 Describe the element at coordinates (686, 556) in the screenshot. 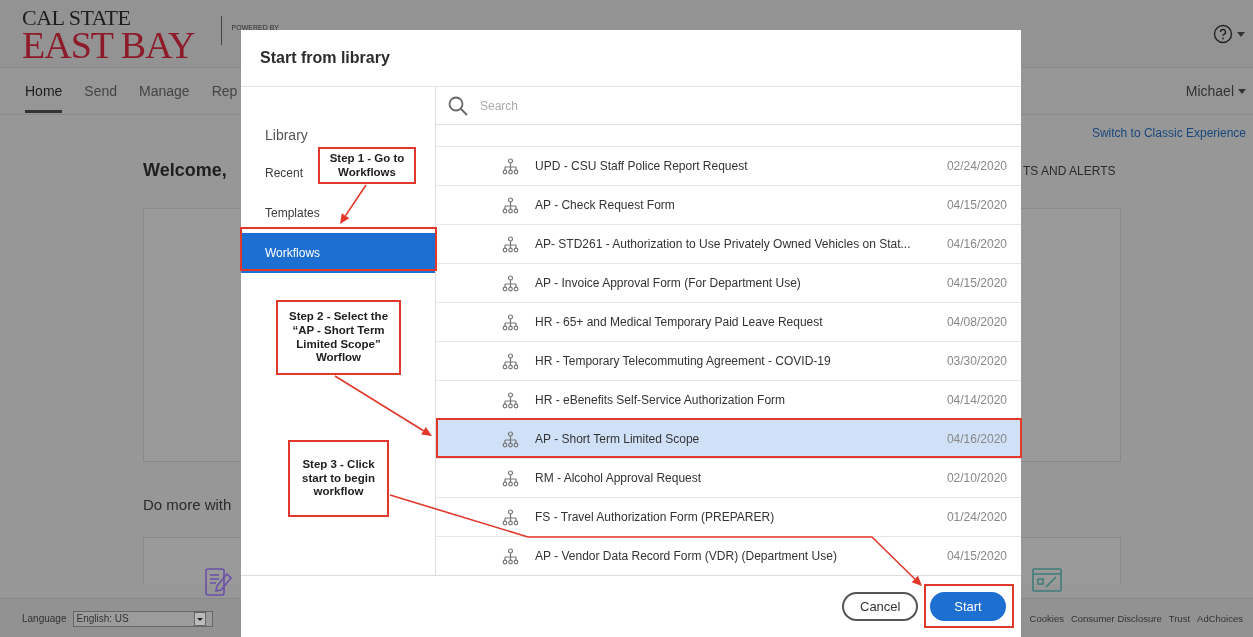

I see `workflow-name: AP - Vendor Data Record Form (VDR) (Department Use)` at that location.